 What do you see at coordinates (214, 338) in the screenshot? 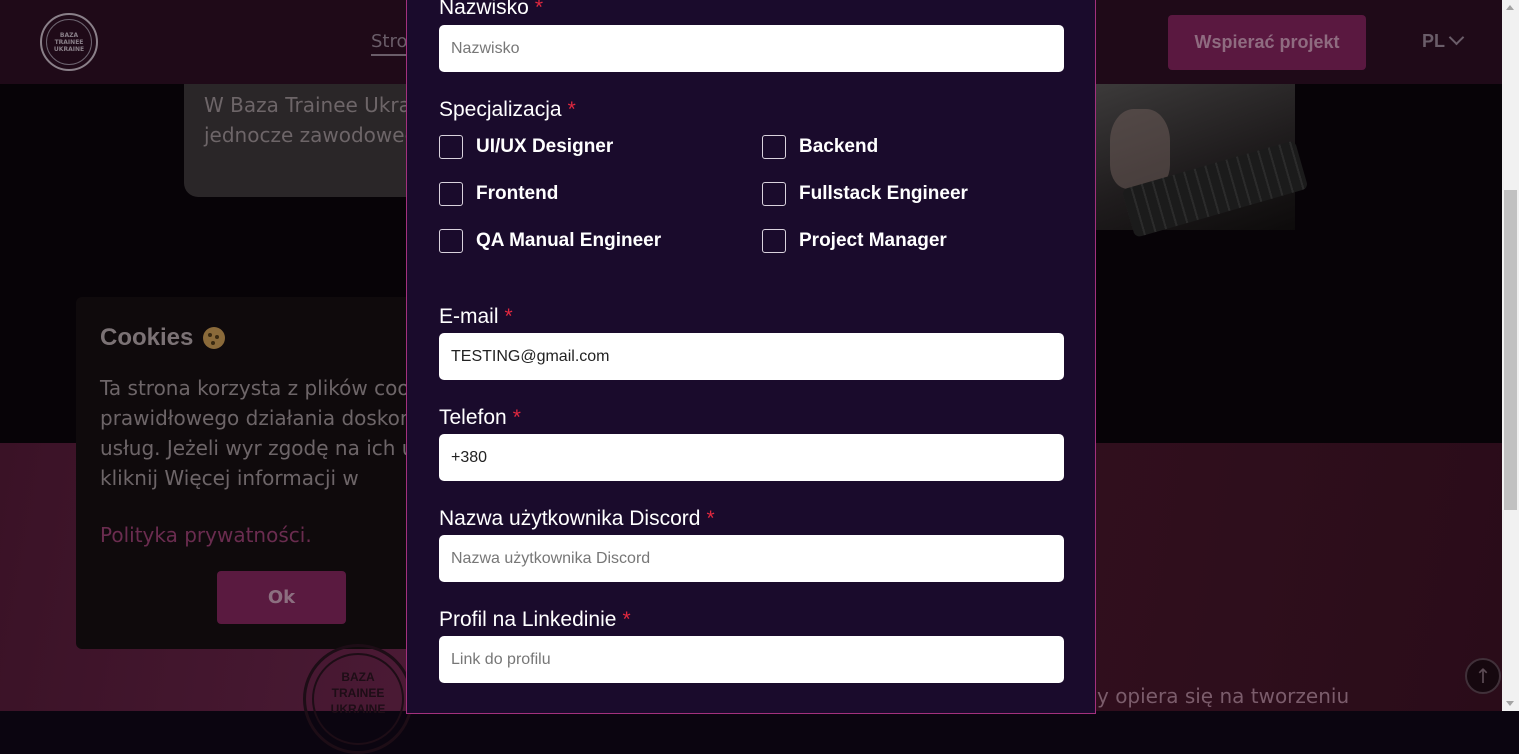
I see `cookie-icon` at bounding box center [214, 338].